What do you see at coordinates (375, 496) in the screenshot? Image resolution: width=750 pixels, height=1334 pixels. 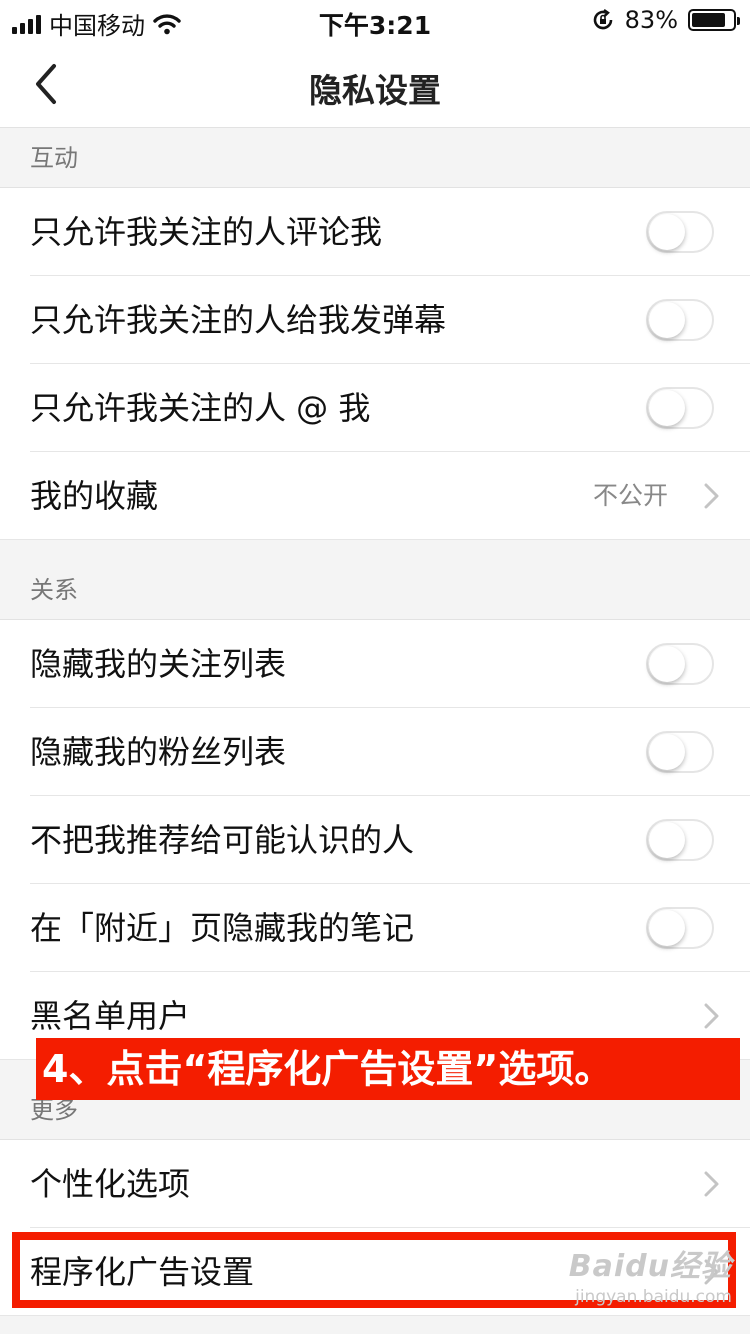 I see `setting-my-collections: 我的收藏 不公开` at bounding box center [375, 496].